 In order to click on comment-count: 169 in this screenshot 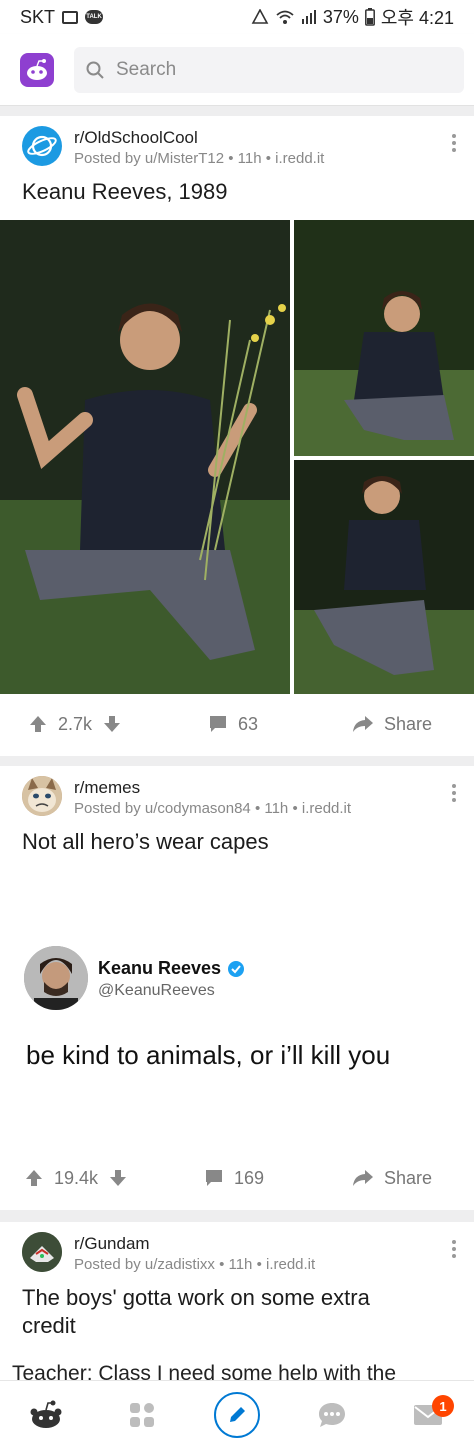, I will do `click(249, 1177)`.